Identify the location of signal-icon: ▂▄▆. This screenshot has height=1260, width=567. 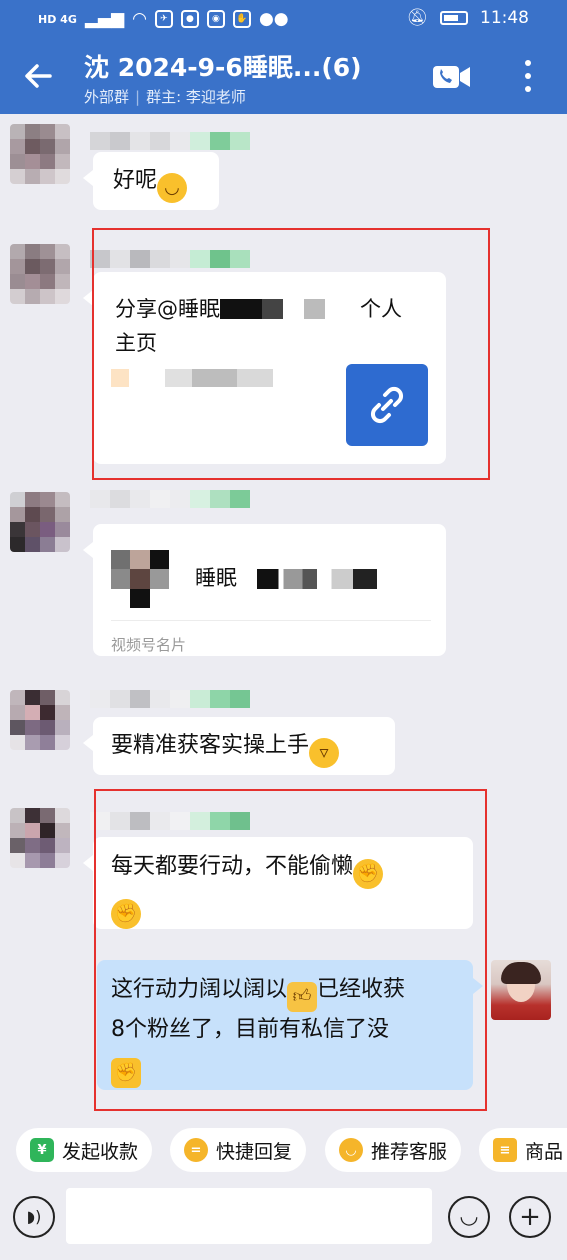
(104, 19).